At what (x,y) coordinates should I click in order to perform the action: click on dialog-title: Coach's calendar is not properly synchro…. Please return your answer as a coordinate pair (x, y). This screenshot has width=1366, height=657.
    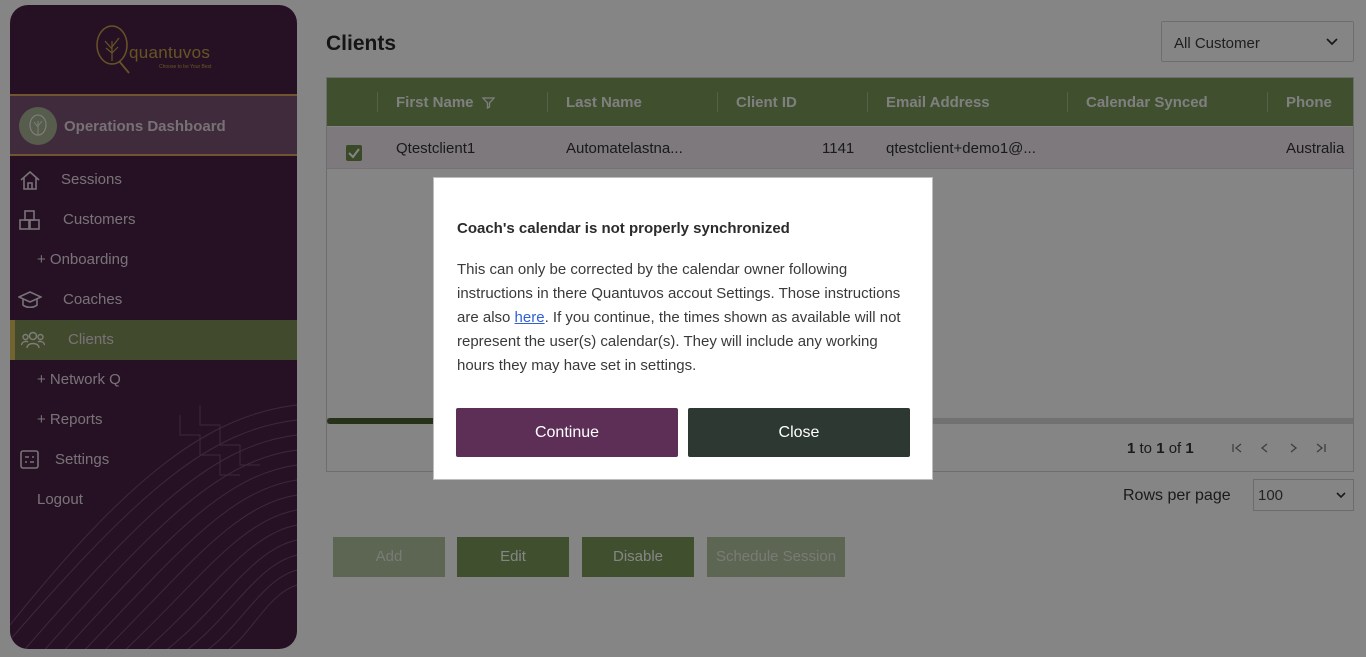
    Looking at the image, I should click on (623, 228).